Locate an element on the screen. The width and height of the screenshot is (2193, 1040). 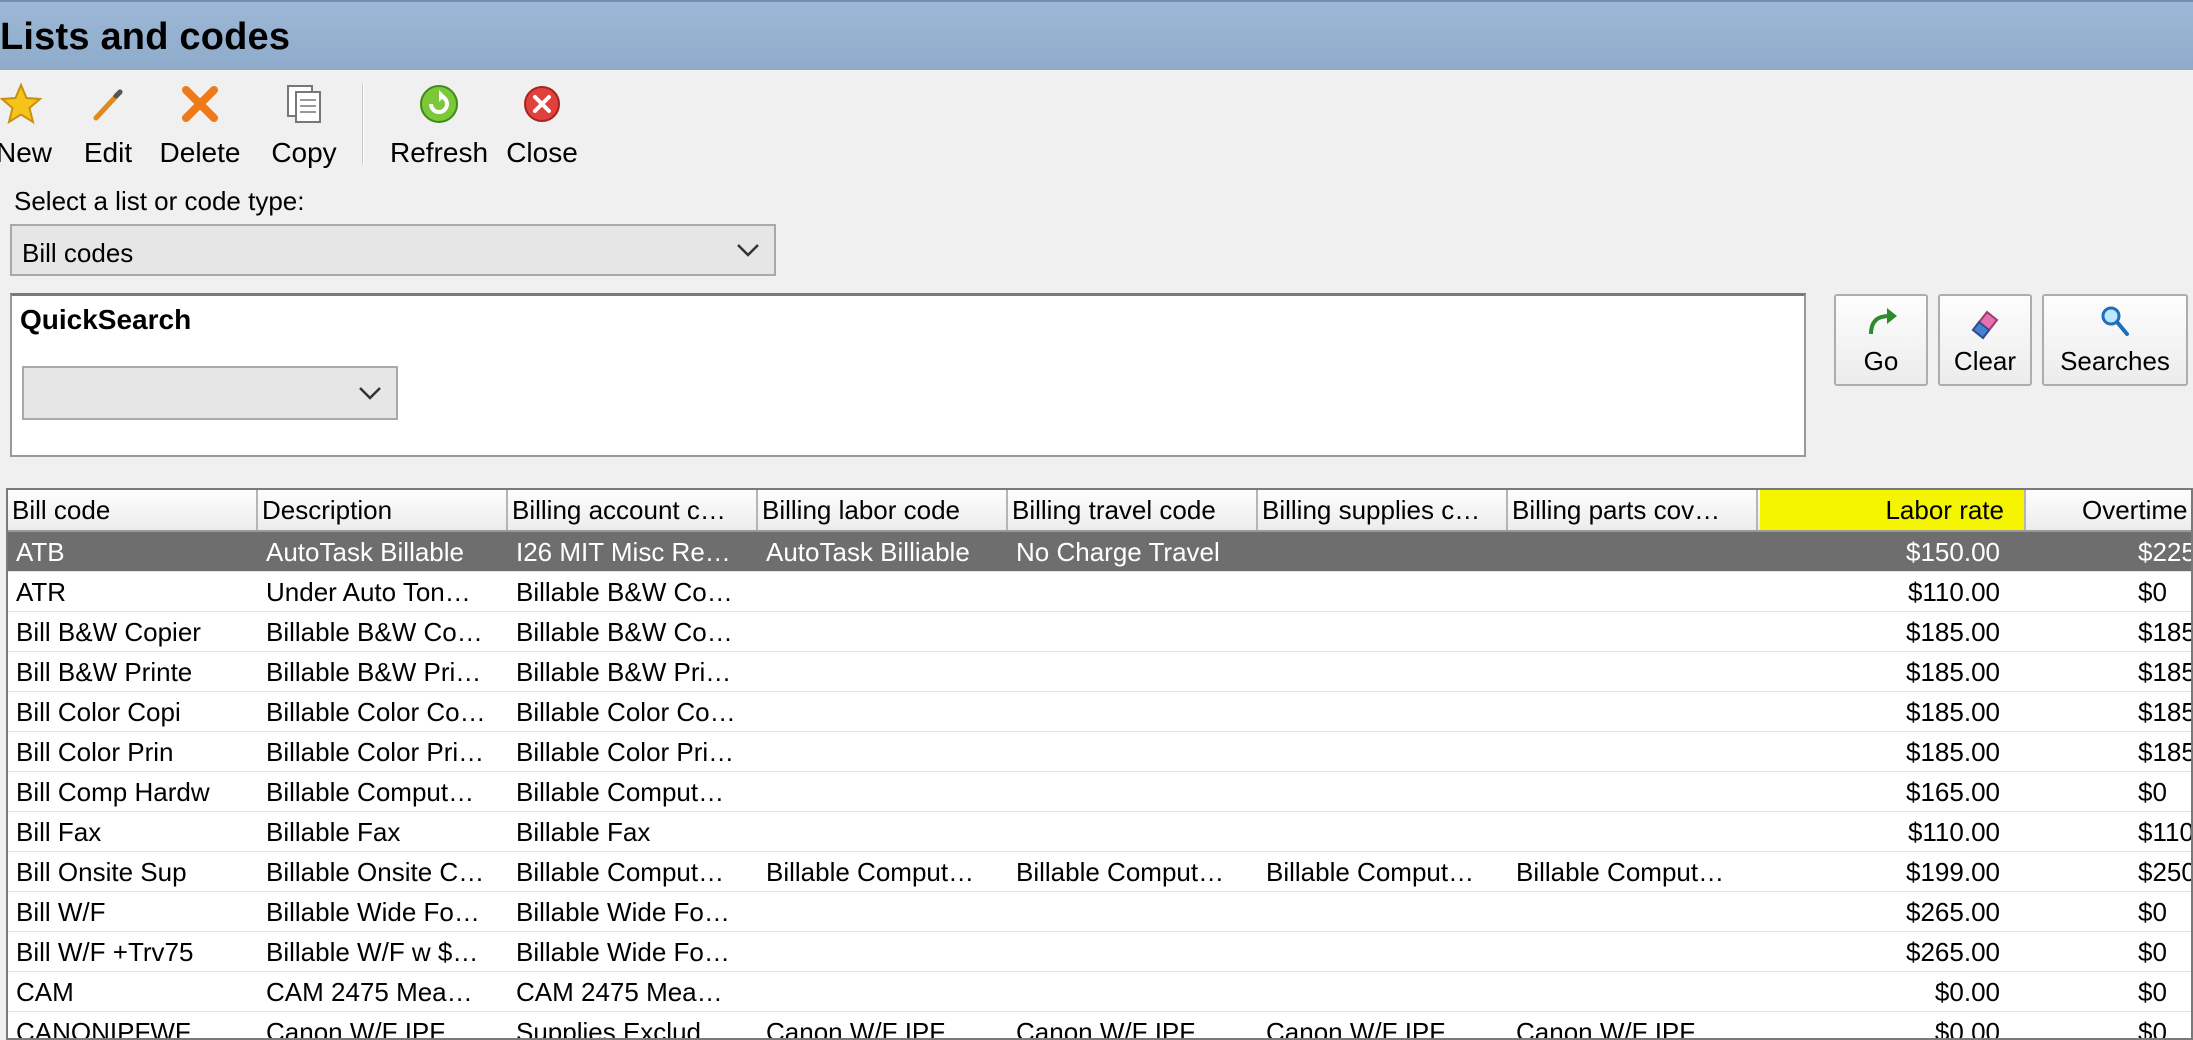
edit-button: Edit is located at coordinates (108, 125).